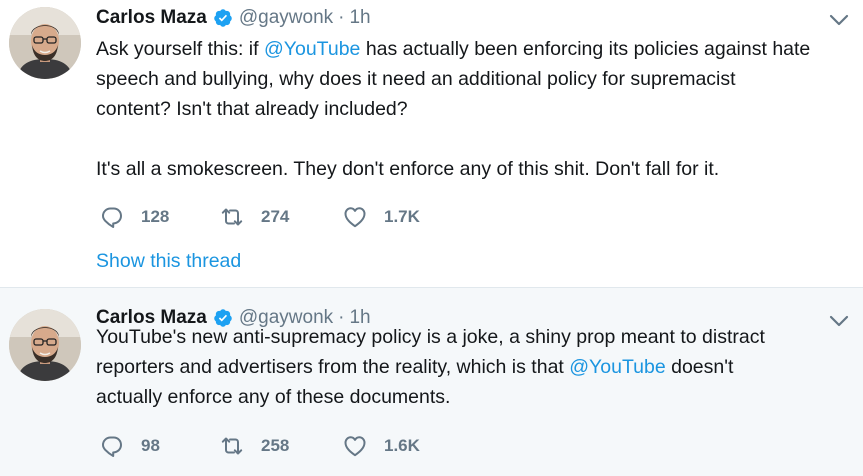 The height and width of the screenshot is (476, 863). What do you see at coordinates (155, 216) in the screenshot?
I see `reply-count: 128` at bounding box center [155, 216].